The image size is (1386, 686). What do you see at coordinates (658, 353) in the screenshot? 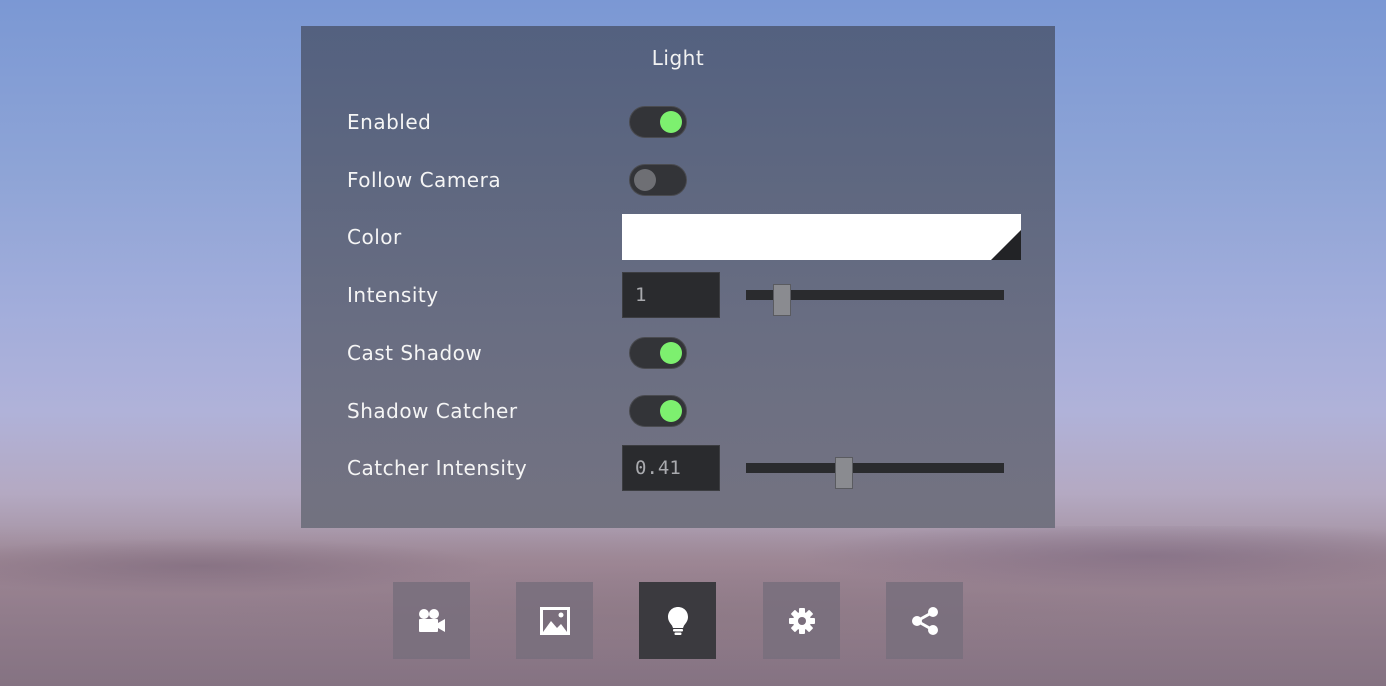
I see `cast-shadow-toggle` at bounding box center [658, 353].